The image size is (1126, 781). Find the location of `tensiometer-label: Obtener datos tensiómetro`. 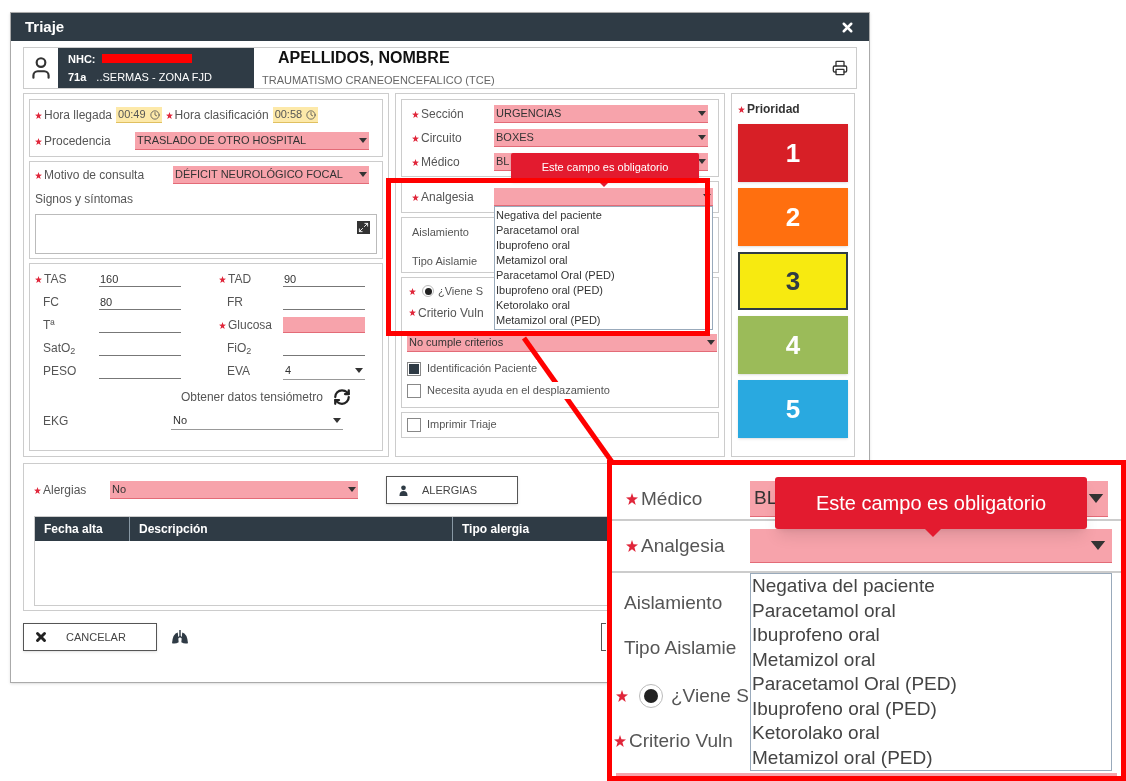

tensiometer-label: Obtener datos tensiómetro is located at coordinates (251, 397).